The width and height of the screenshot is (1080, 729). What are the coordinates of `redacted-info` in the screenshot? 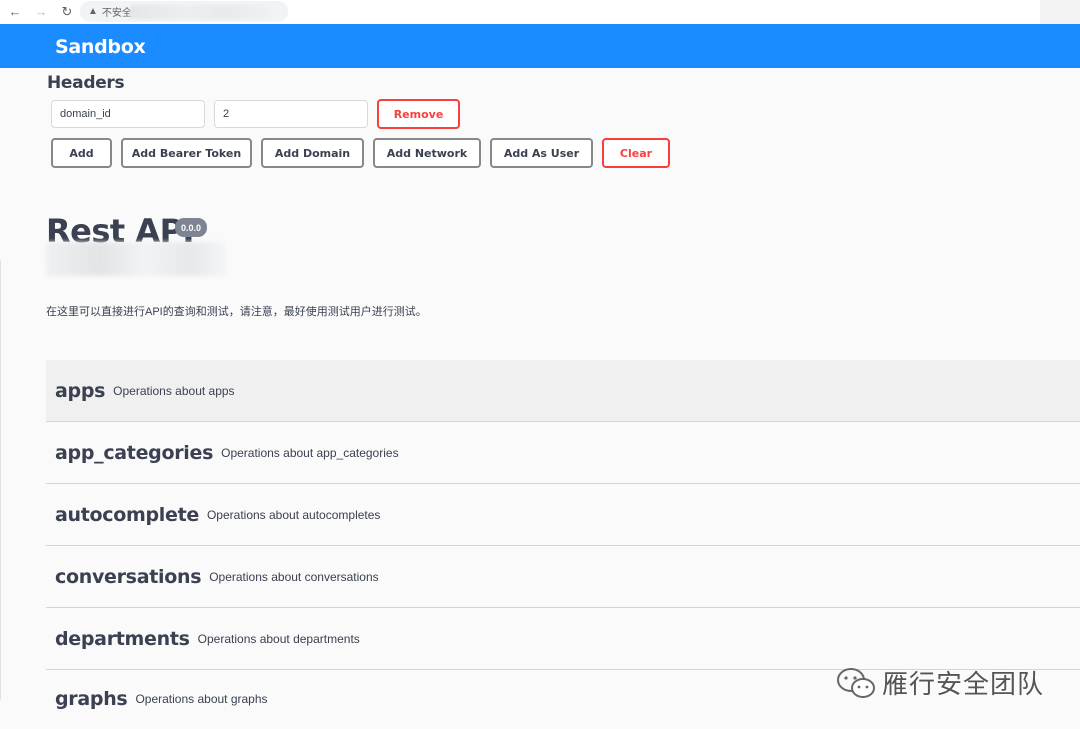 It's located at (136, 259).